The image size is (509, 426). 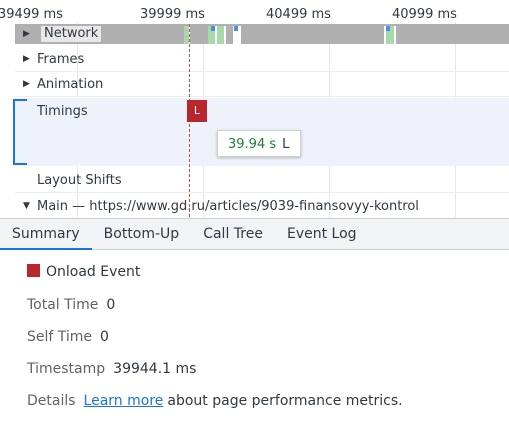 I want to click on event-color-swatch, so click(x=33, y=270).